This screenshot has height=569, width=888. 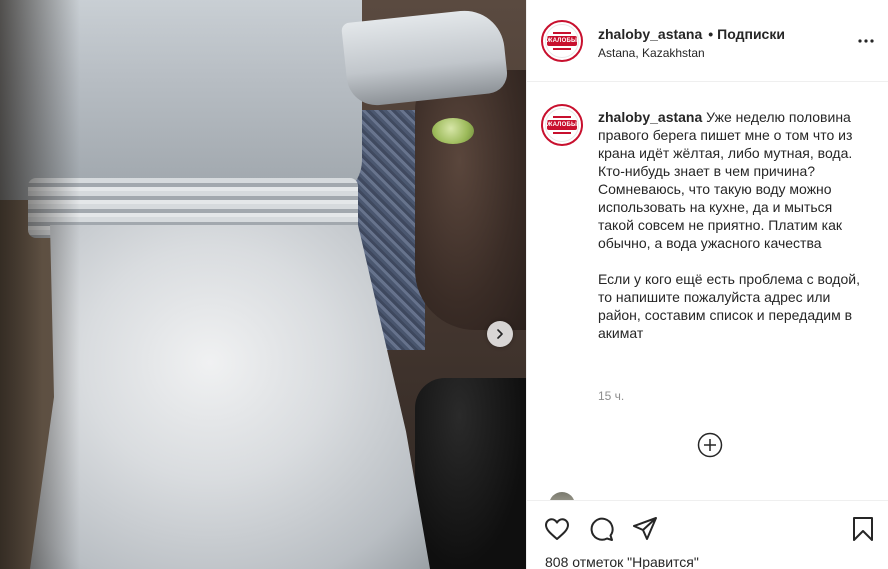 I want to click on photo-ring, so click(x=453, y=131).